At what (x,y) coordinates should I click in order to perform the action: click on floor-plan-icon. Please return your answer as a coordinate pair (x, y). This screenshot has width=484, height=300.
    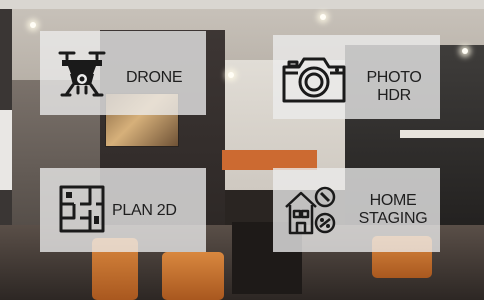
    Looking at the image, I should click on (82, 209).